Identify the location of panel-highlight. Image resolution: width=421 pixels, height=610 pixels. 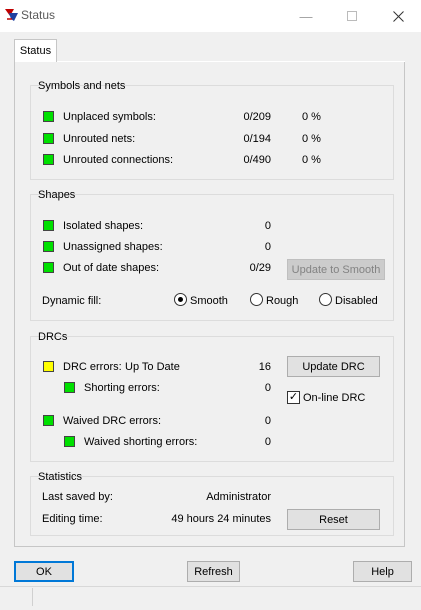
(231, 61).